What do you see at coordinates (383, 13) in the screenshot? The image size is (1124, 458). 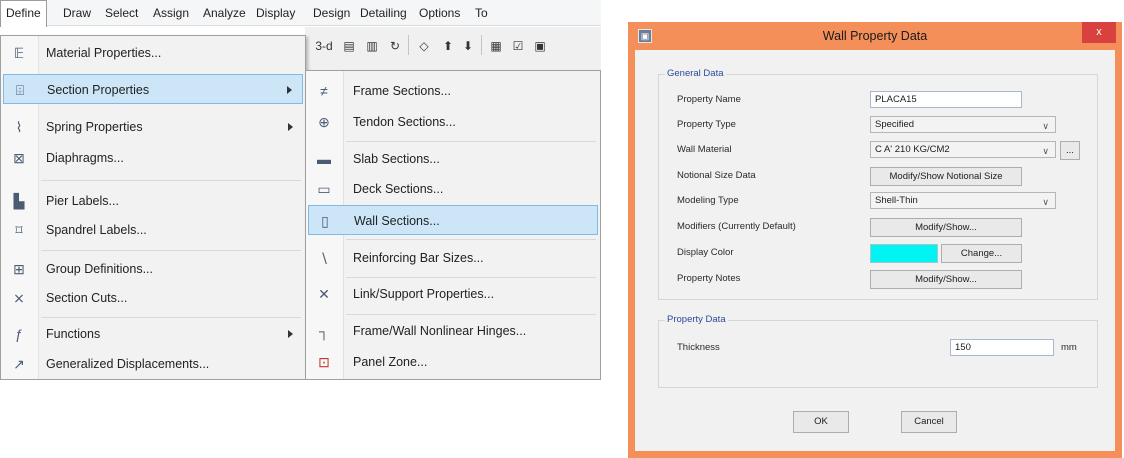 I see `menu-detailing: Detailing` at bounding box center [383, 13].